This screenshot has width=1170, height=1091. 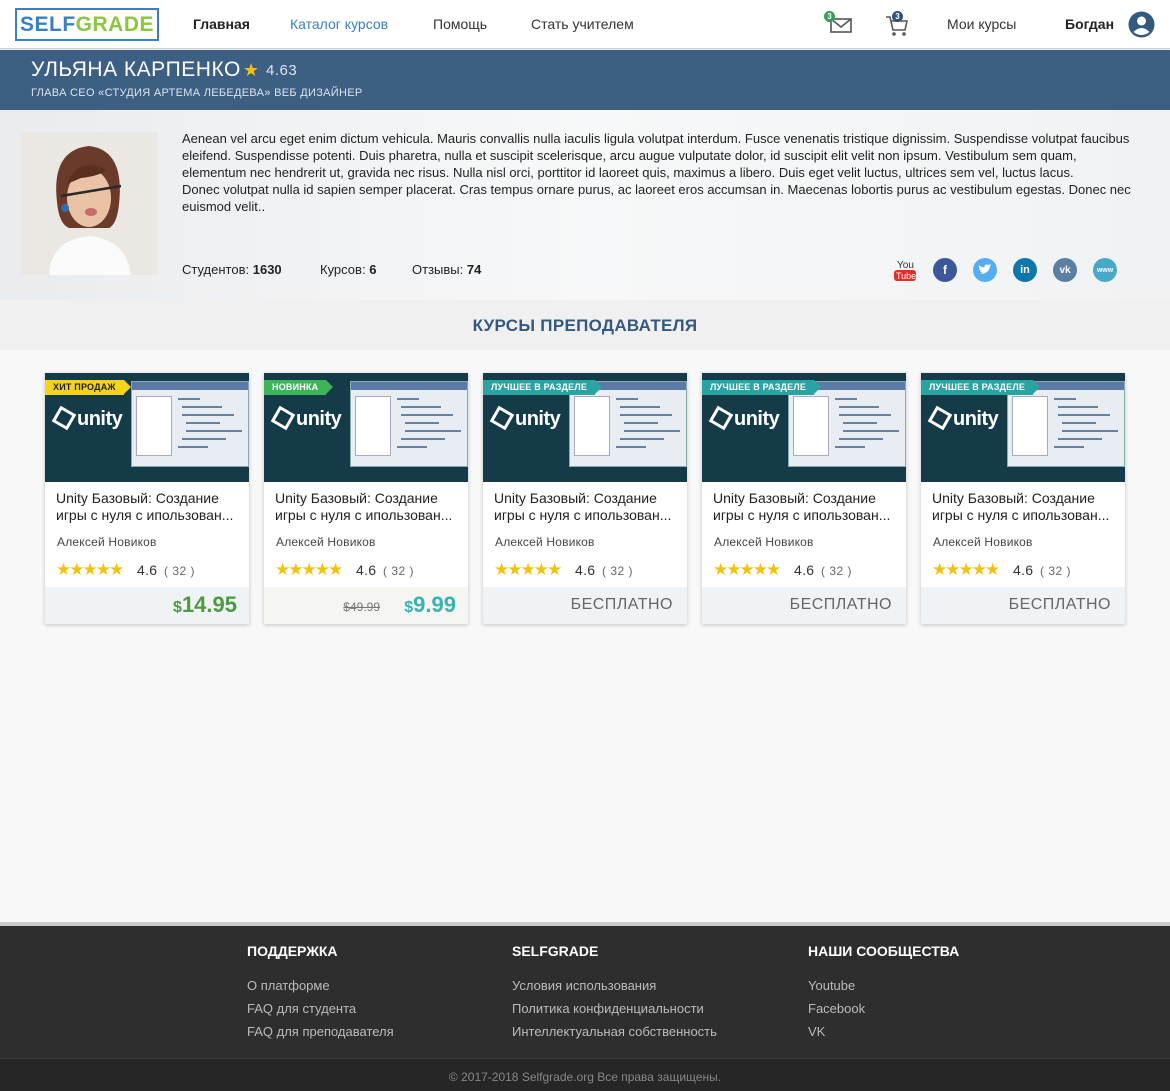 What do you see at coordinates (839, 24) in the screenshot?
I see `messages-button: 3` at bounding box center [839, 24].